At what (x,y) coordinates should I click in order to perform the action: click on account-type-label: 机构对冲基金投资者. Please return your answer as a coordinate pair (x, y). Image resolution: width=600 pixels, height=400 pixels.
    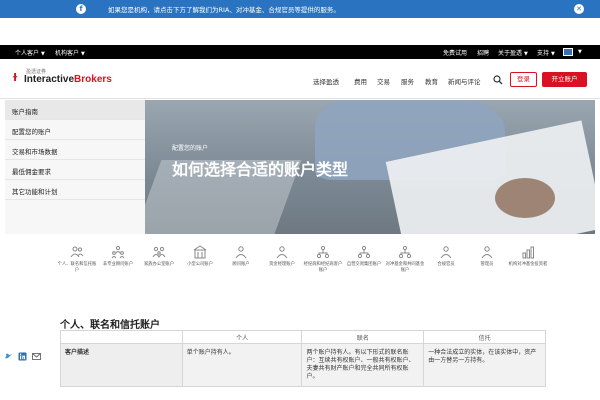
    Looking at the image, I should click on (528, 264).